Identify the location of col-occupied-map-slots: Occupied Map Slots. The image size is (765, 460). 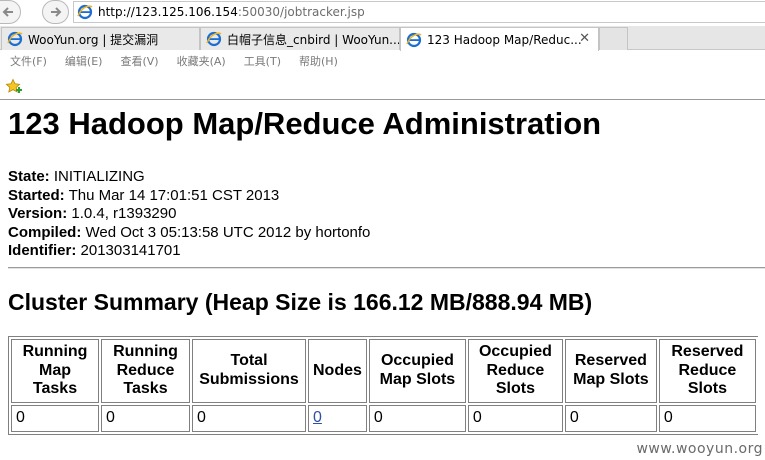
(417, 371).